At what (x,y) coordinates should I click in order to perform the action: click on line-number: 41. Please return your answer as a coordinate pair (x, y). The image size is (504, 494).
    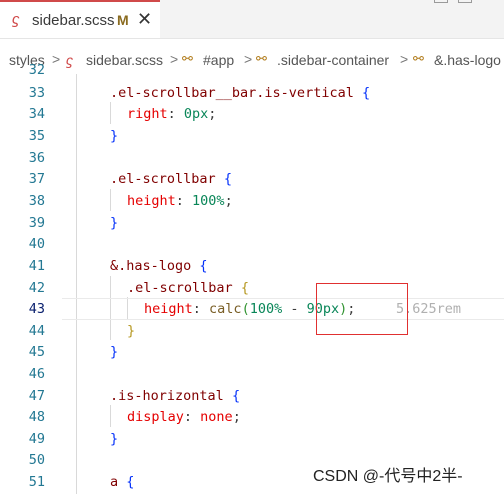
    Looking at the image, I should click on (36, 266).